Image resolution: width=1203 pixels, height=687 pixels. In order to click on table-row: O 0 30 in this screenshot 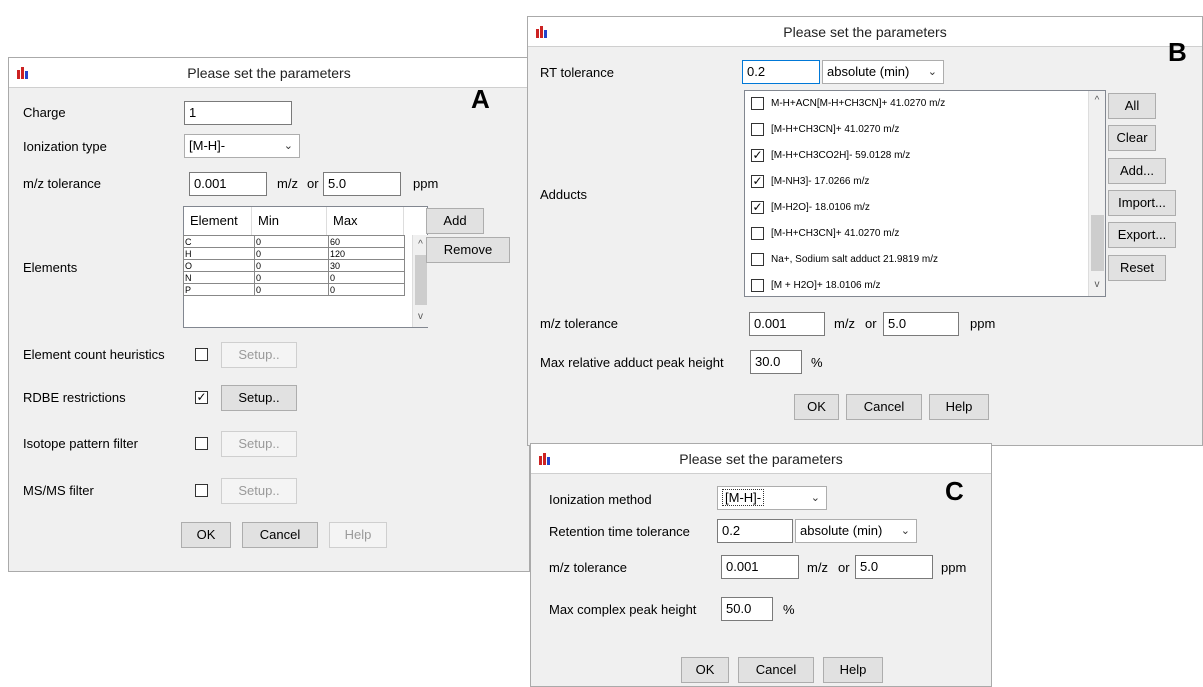, I will do `click(294, 265)`.